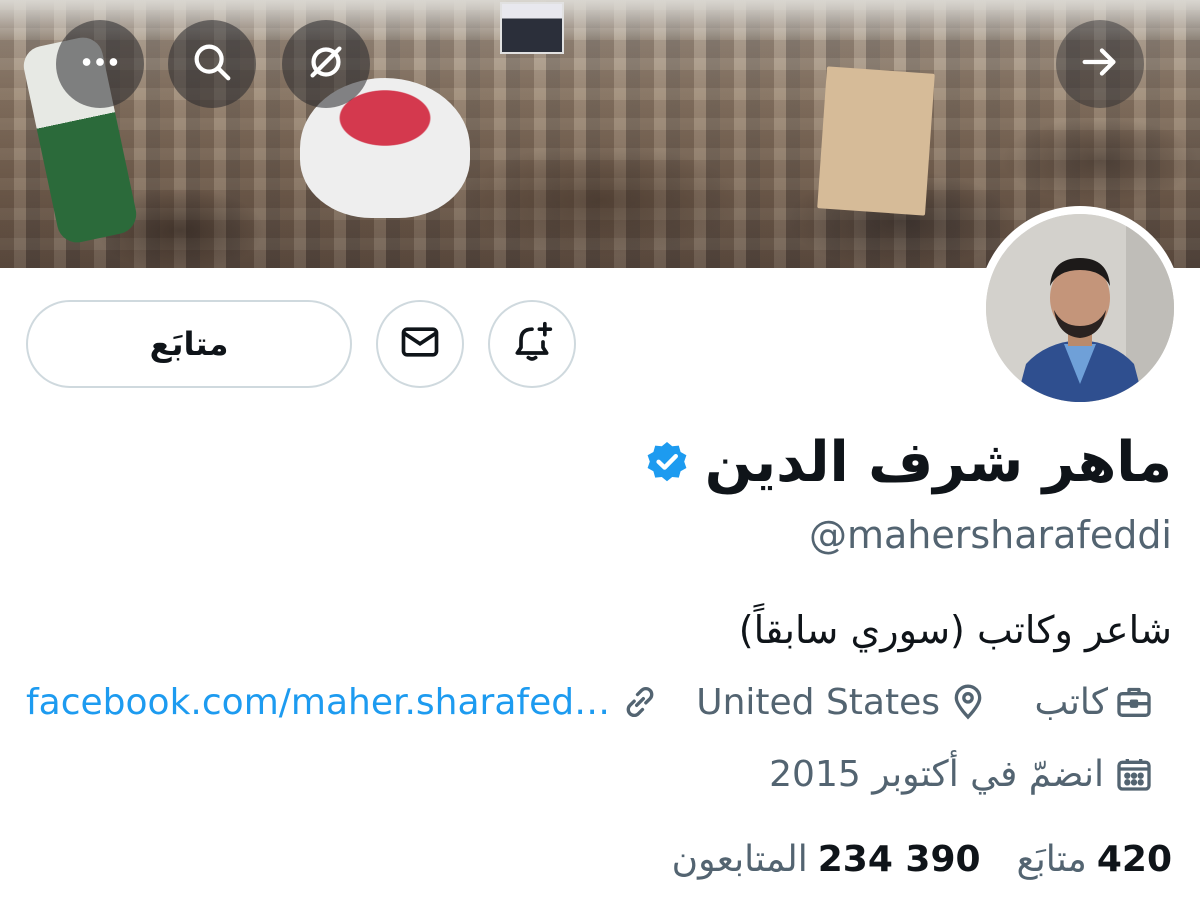  What do you see at coordinates (936, 774) in the screenshot?
I see `joined-text: انضمّ في أكتوبر 2015` at bounding box center [936, 774].